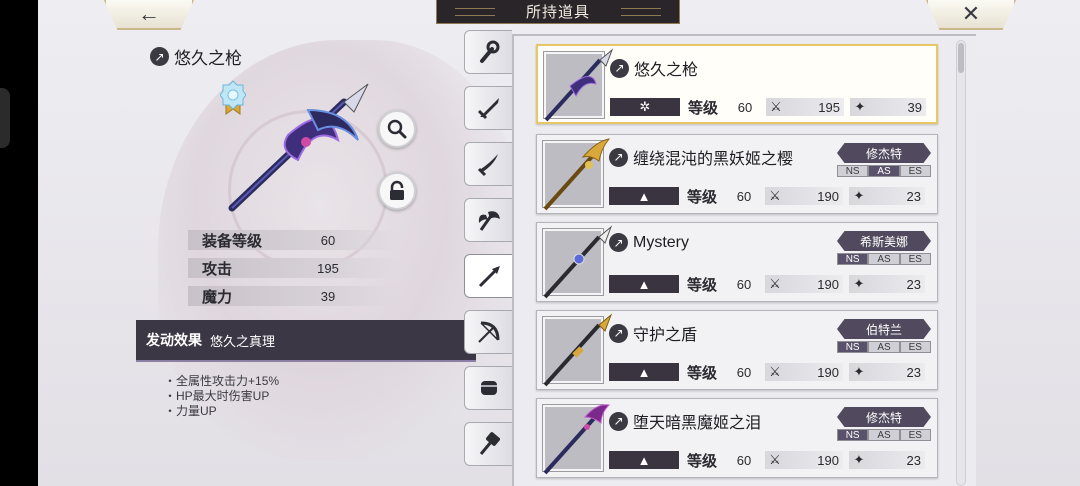 Image resolution: width=1080 pixels, height=486 pixels. What do you see at coordinates (293, 268) in the screenshot?
I see `stat-attack: 攻击 195` at bounding box center [293, 268].